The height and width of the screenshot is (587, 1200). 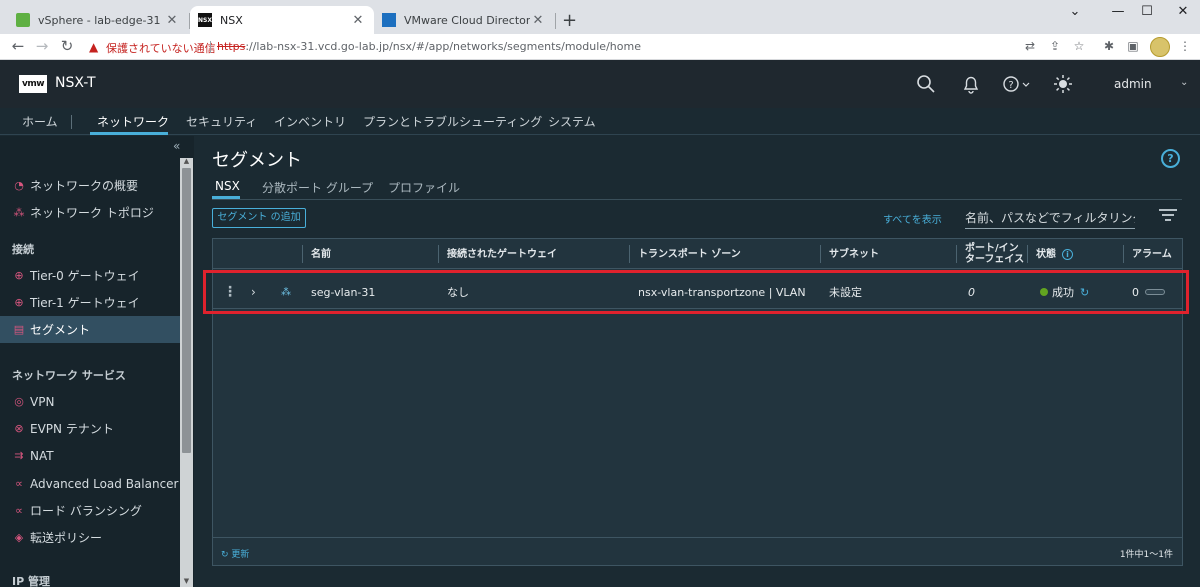 I want to click on column-header-subnet: サブネット, so click(x=888, y=254).